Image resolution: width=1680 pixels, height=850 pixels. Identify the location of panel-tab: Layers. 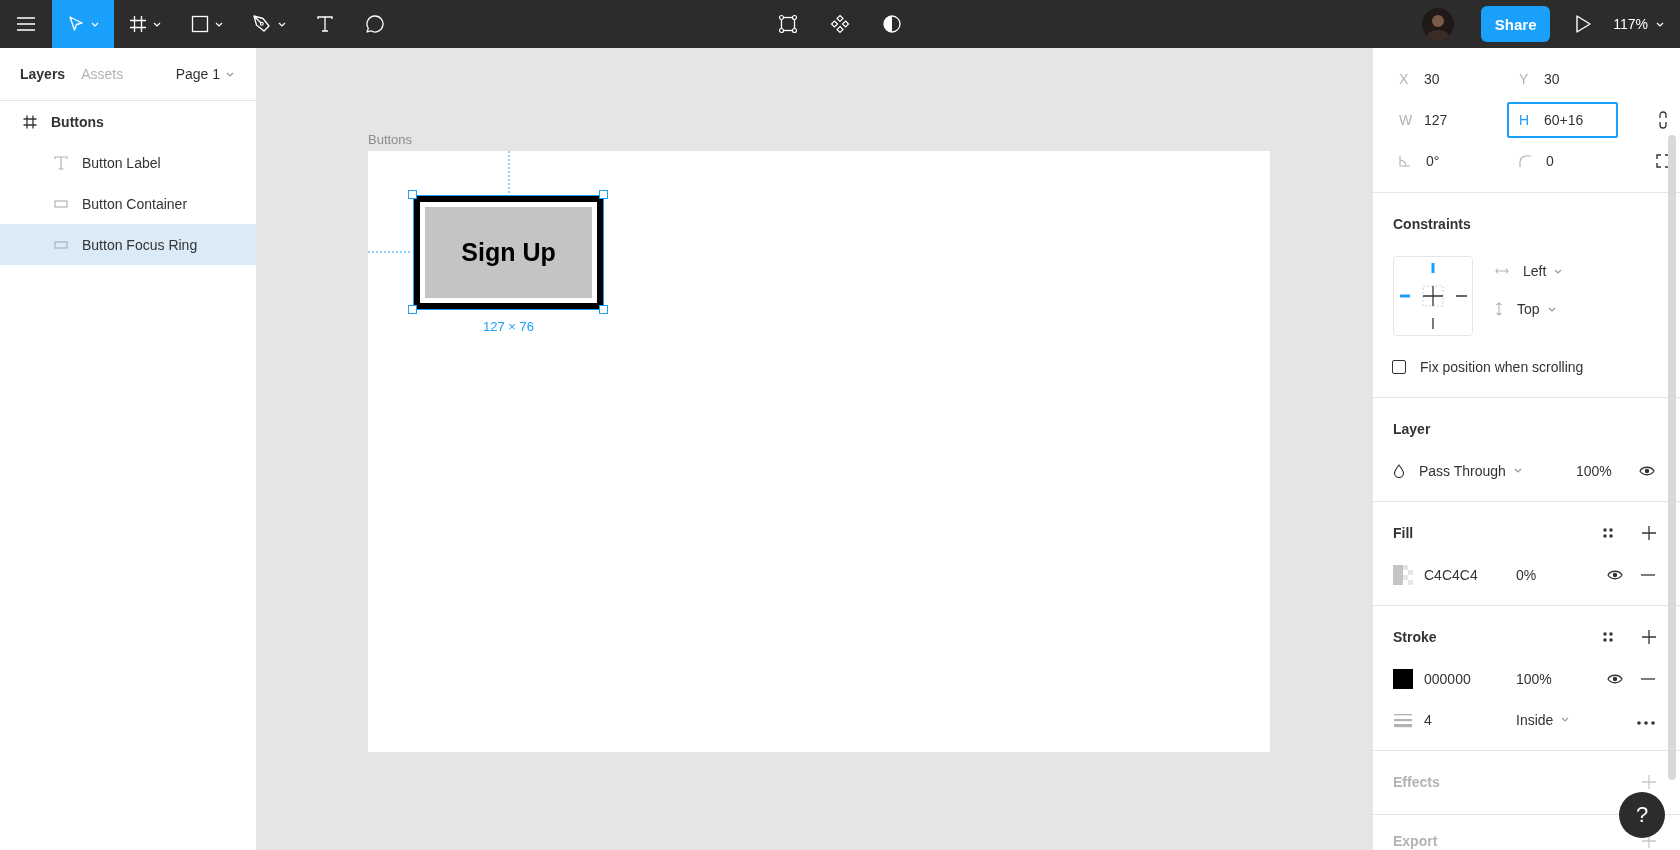
(43, 74).